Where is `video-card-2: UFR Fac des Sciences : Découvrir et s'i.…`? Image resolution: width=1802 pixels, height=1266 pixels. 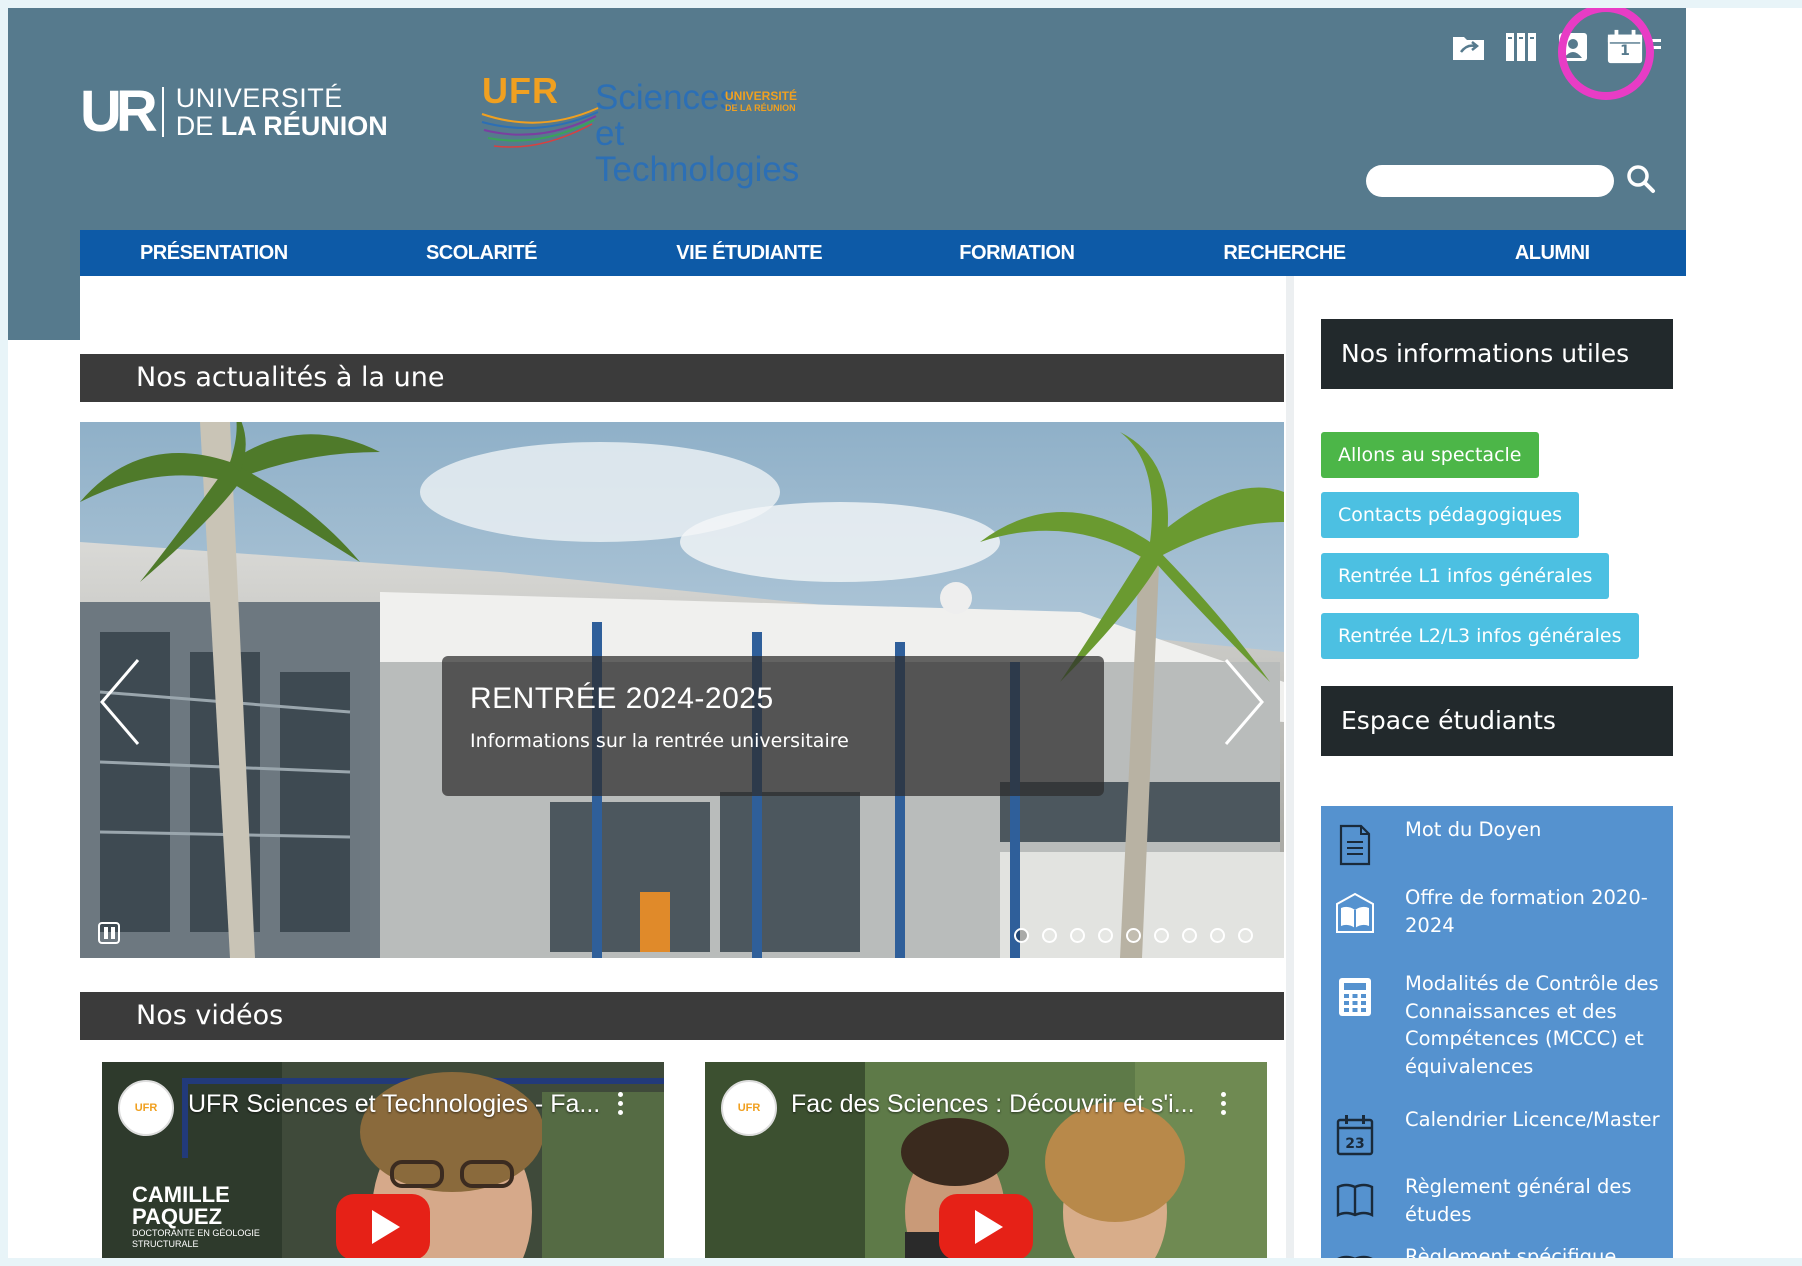
video-card-2: UFR Fac des Sciences : Découvrir et s'i.… is located at coordinates (986, 1160).